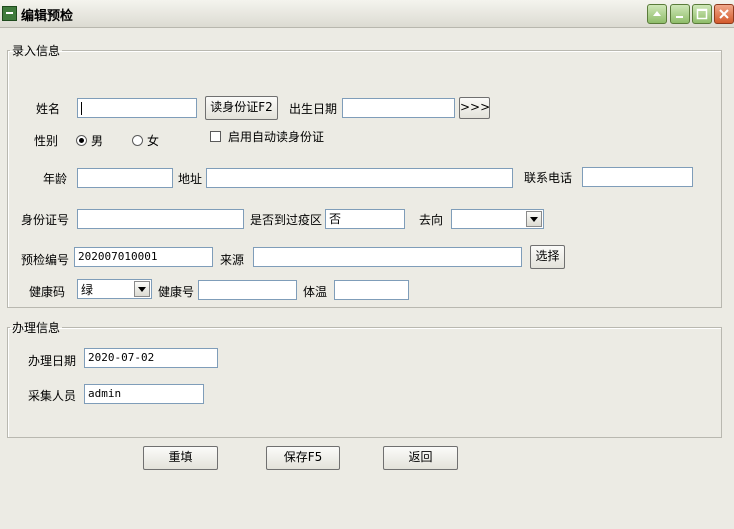 The width and height of the screenshot is (734, 529). I want to click on precheck-number-label: 预检编号, so click(45, 260).